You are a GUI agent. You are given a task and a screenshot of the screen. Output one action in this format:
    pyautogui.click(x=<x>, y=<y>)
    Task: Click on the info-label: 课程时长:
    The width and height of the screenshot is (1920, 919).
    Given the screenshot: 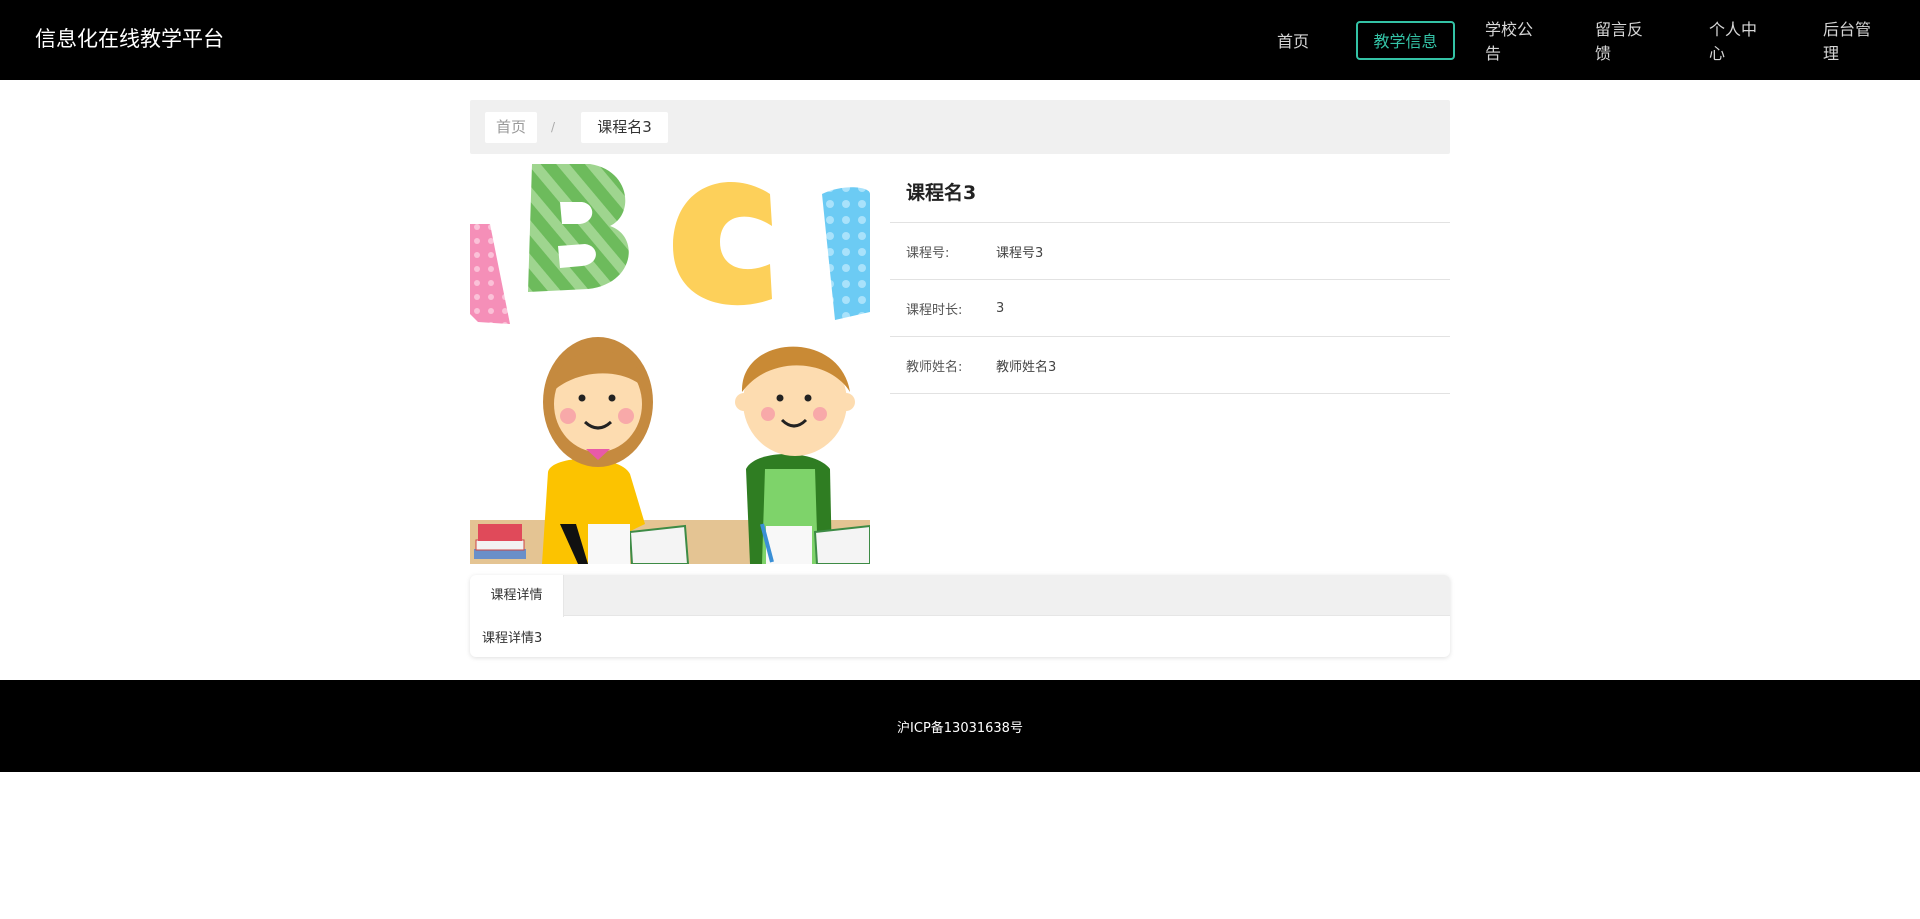 What is the action you would take?
    pyautogui.click(x=934, y=310)
    